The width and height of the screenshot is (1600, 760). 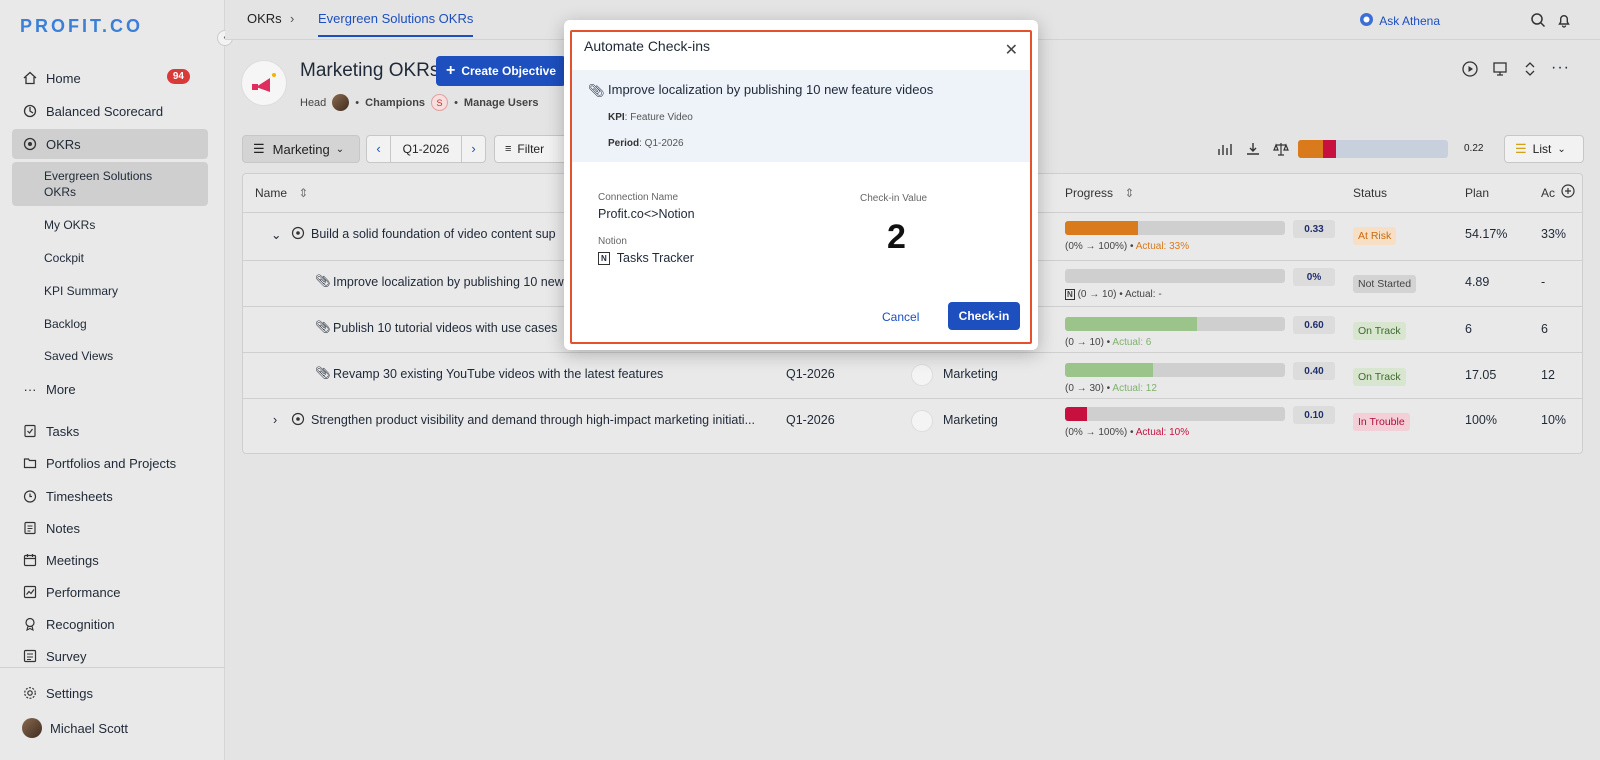 What do you see at coordinates (110, 225) in the screenshot?
I see `sidebar-sub-my-okrs: My OKRs` at bounding box center [110, 225].